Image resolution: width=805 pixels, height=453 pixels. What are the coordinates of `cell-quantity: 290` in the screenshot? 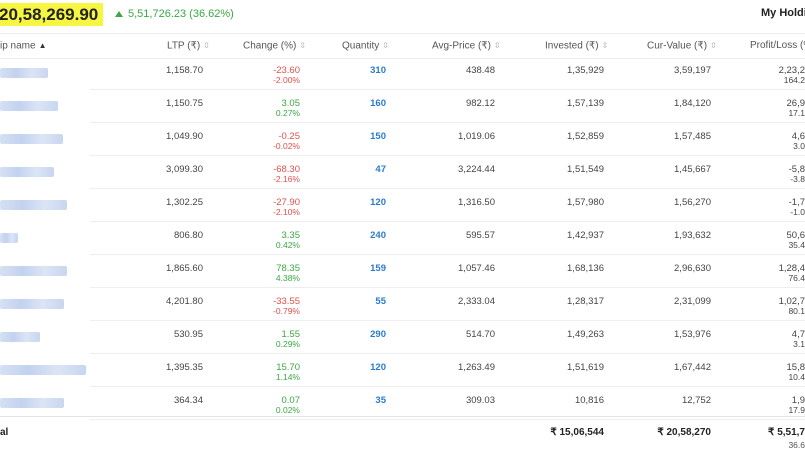 It's located at (378, 334).